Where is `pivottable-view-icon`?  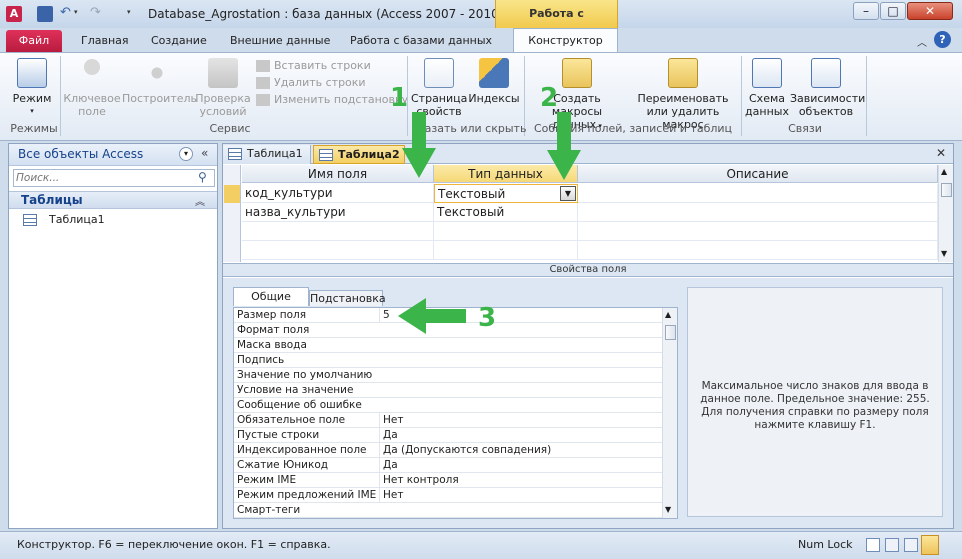
pivottable-view-icon is located at coordinates (892, 545).